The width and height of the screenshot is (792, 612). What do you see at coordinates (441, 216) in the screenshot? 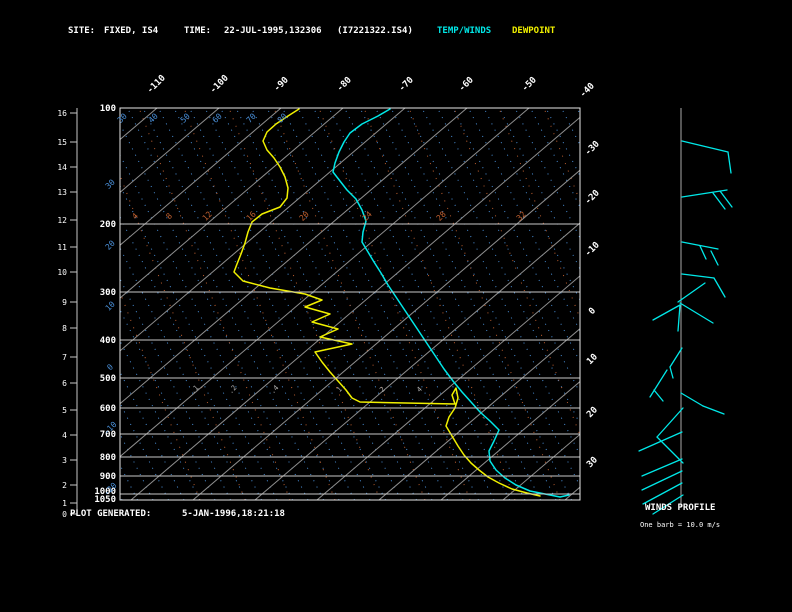
I see `thetaw-label: 28` at bounding box center [441, 216].